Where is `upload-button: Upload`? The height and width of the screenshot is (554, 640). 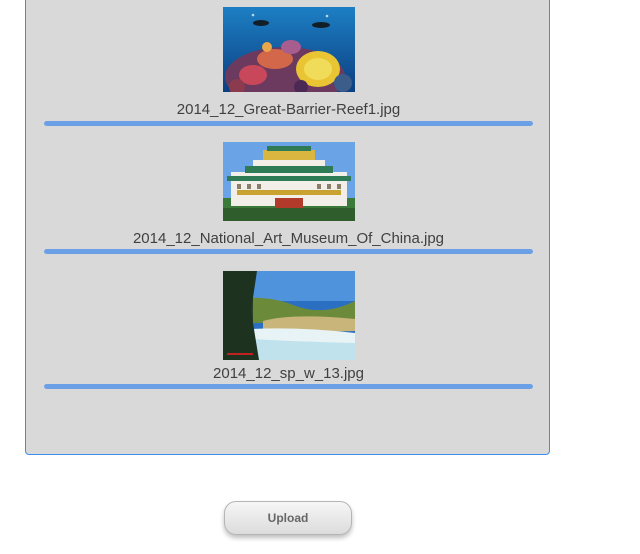
upload-button: Upload is located at coordinates (288, 518).